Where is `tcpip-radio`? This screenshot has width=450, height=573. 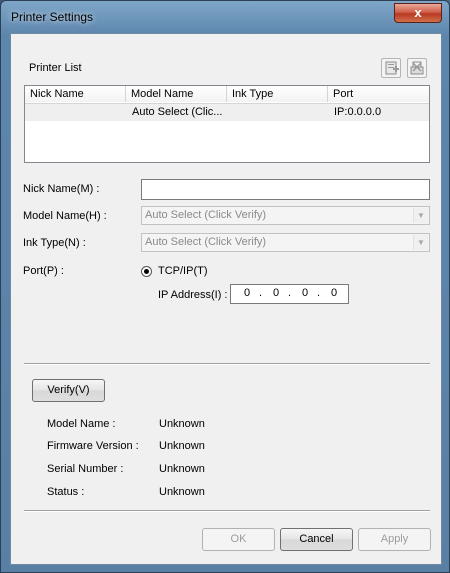
tcpip-radio is located at coordinates (146, 271).